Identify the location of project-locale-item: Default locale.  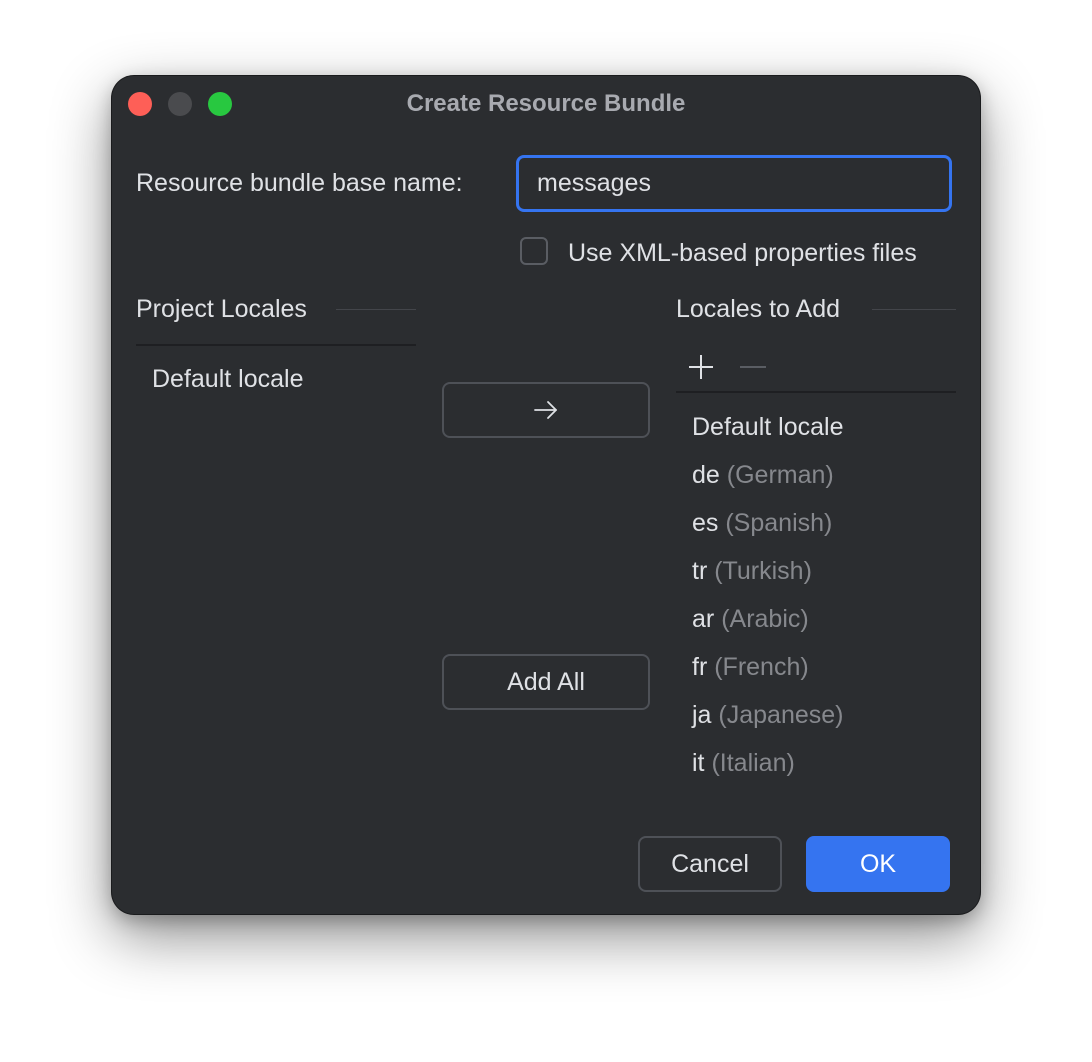
(227, 379).